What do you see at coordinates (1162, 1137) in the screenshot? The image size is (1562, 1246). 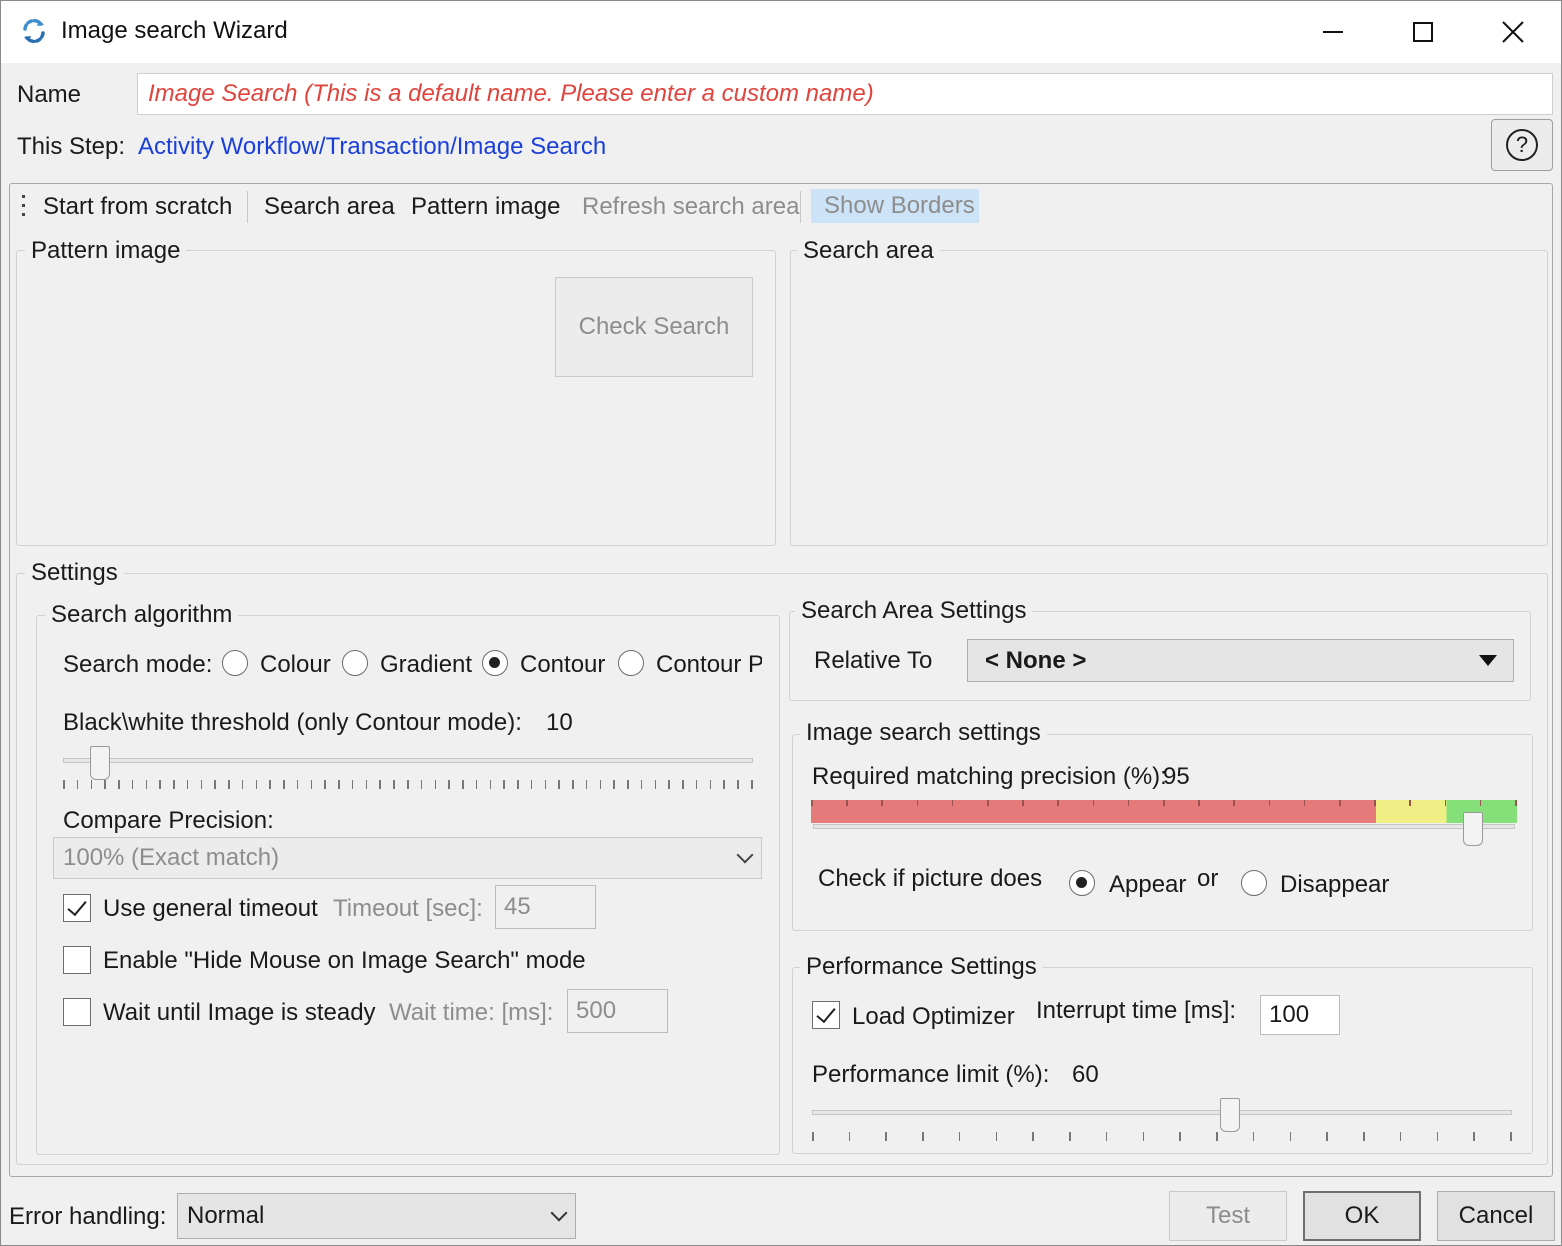 I see `performance-limit-slider-ticks` at bounding box center [1162, 1137].